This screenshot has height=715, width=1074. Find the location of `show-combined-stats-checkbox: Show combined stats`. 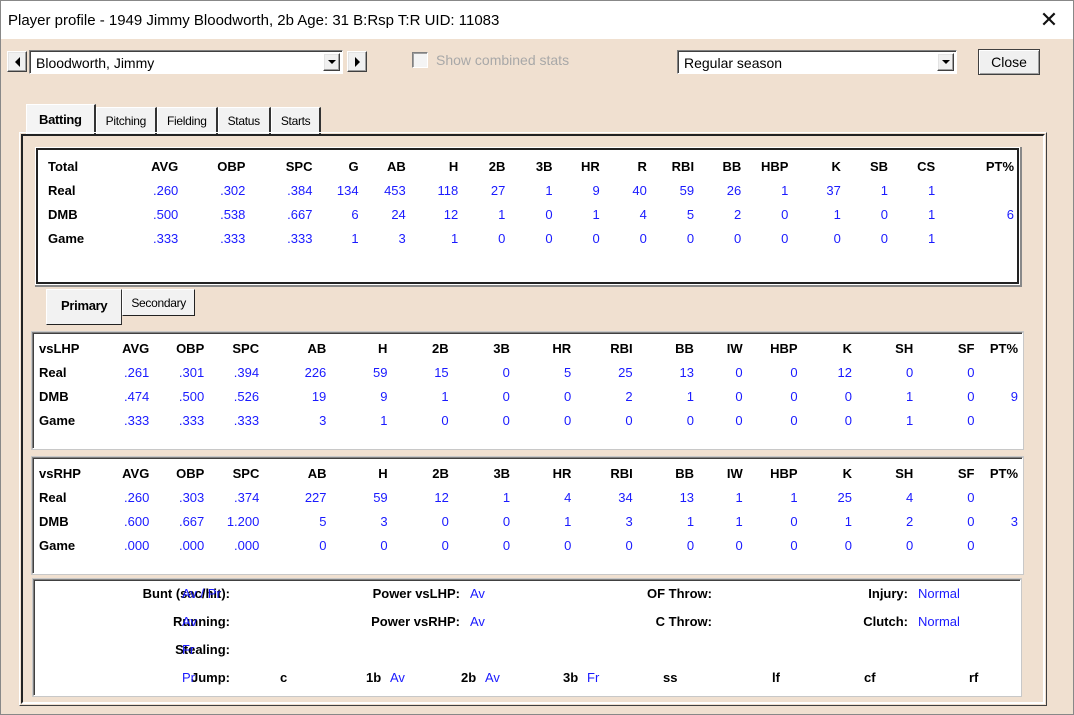

show-combined-stats-checkbox: Show combined stats is located at coordinates (490, 60).